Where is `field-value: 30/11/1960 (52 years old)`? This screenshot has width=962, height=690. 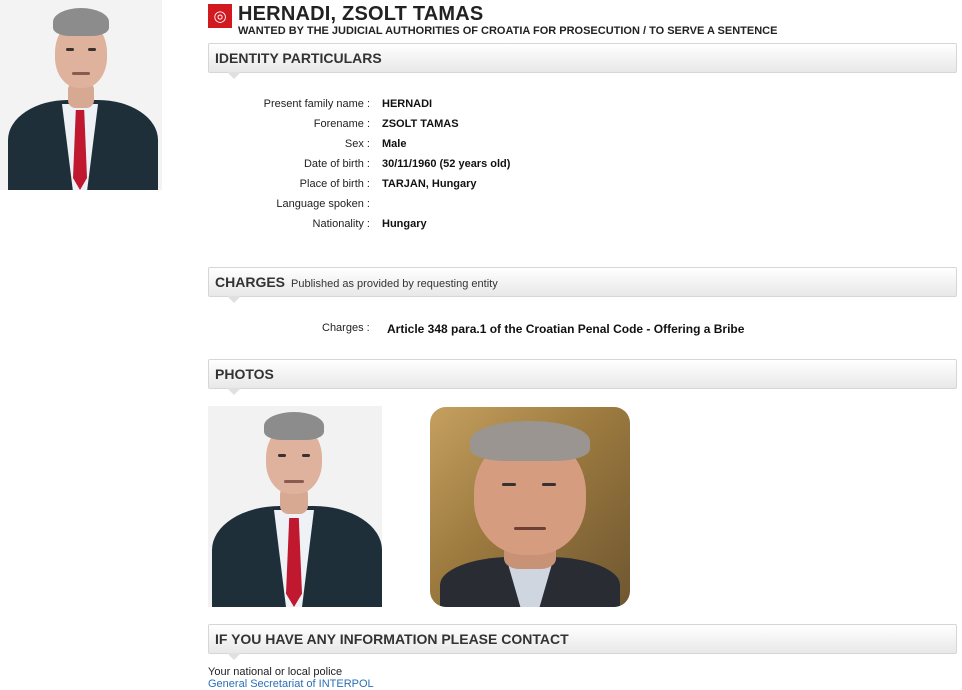
field-value: 30/11/1960 (52 years old) is located at coordinates (446, 164).